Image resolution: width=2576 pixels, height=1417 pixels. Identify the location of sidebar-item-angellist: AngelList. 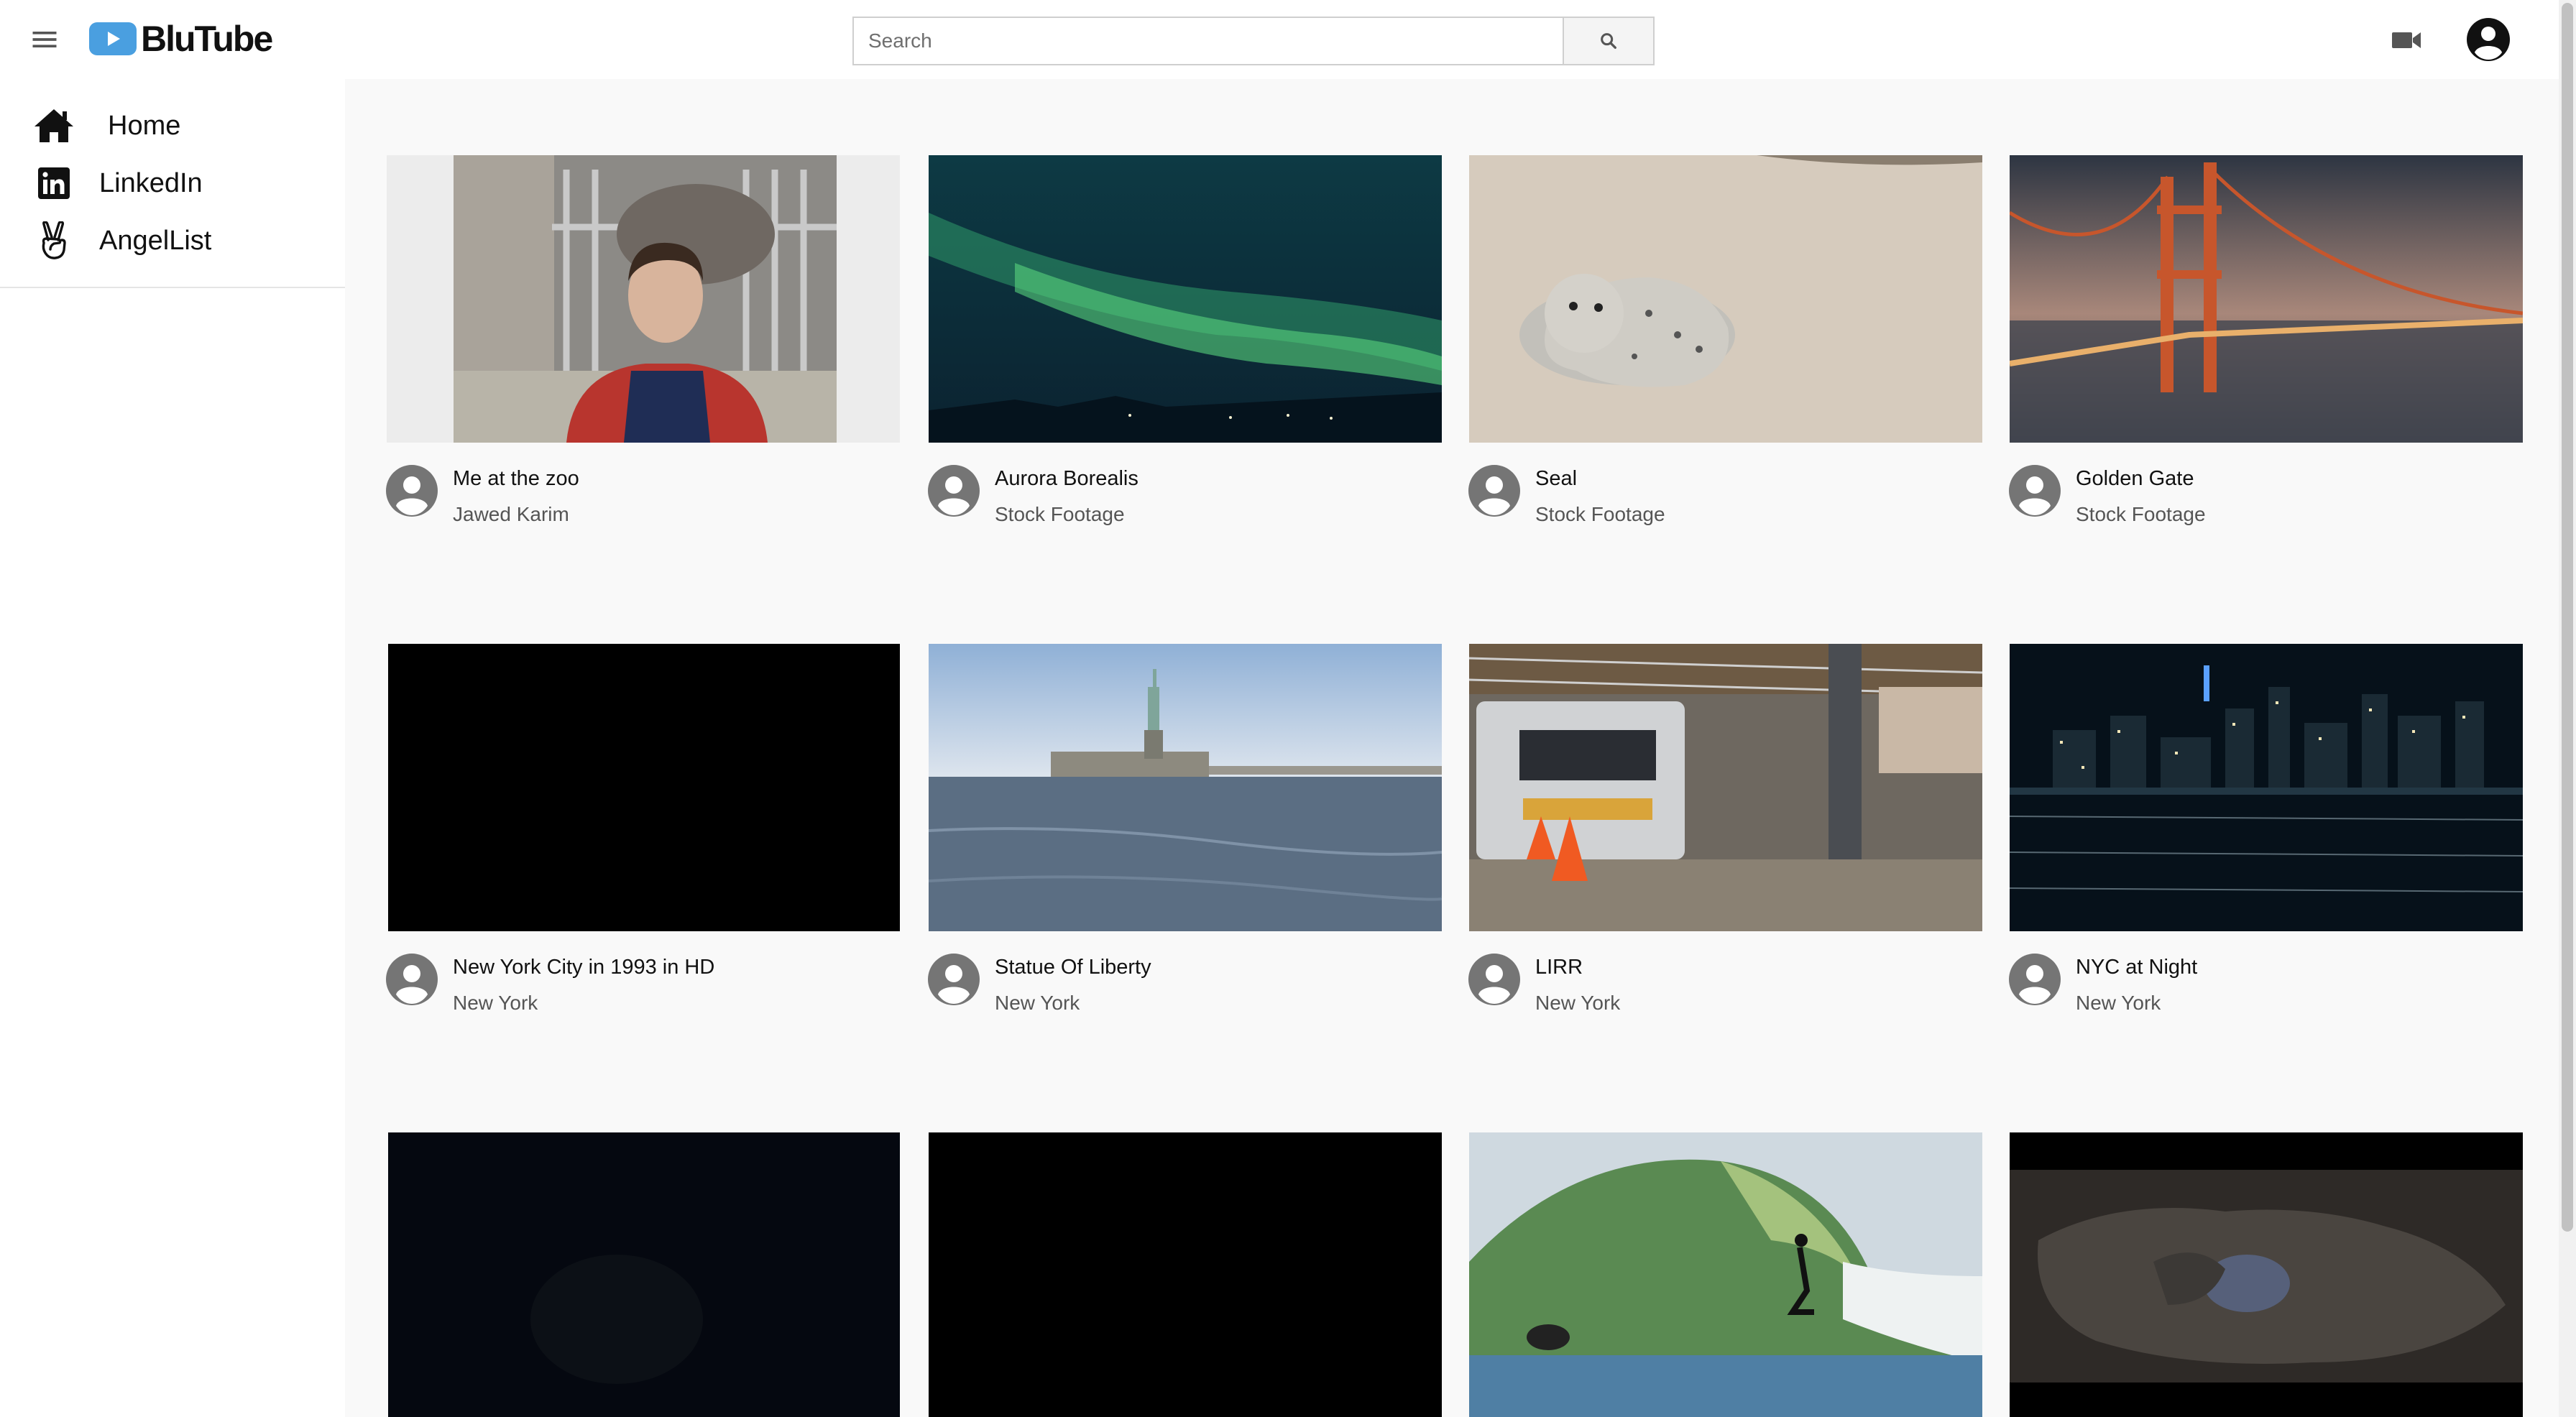
(172, 241).